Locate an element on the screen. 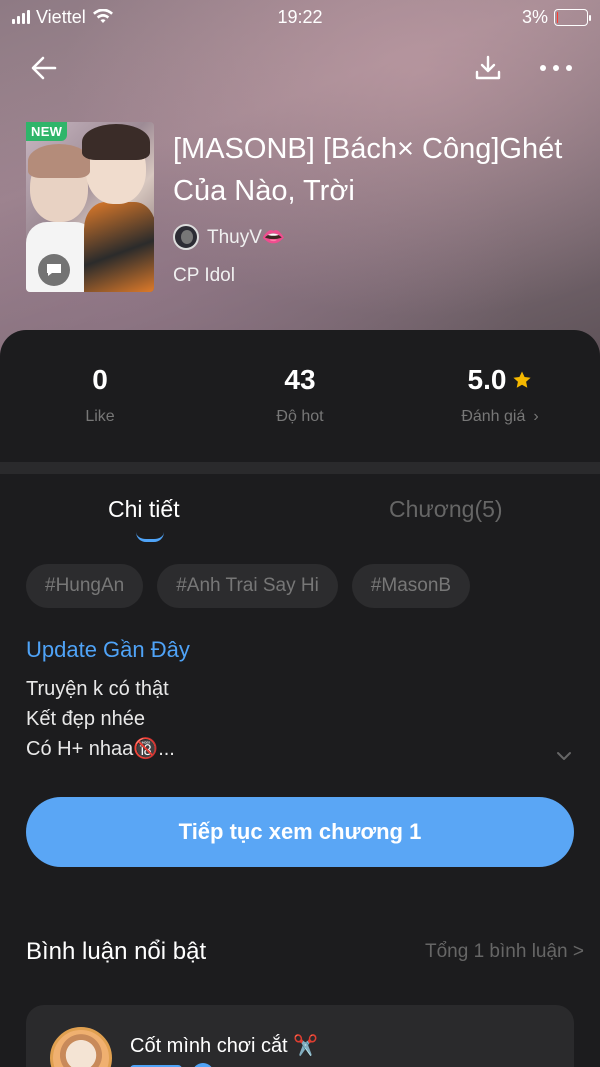 The height and width of the screenshot is (1067, 600). rating-label: Đánh giá is located at coordinates (493, 416).